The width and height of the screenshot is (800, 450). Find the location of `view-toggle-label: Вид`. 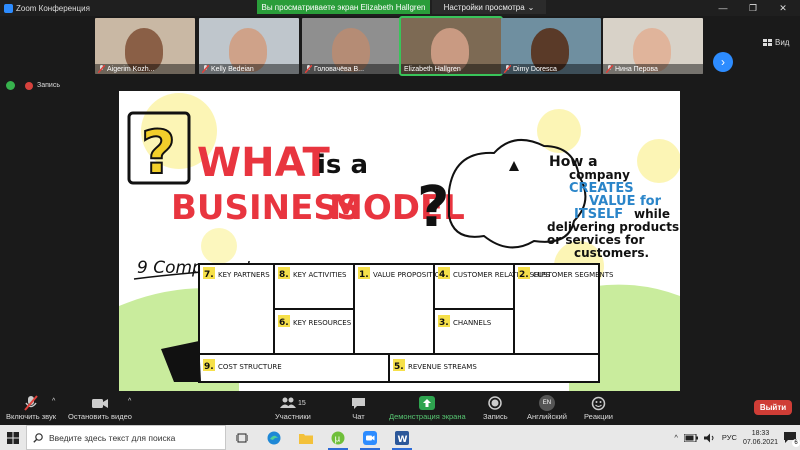

view-toggle-label: Вид is located at coordinates (782, 42).